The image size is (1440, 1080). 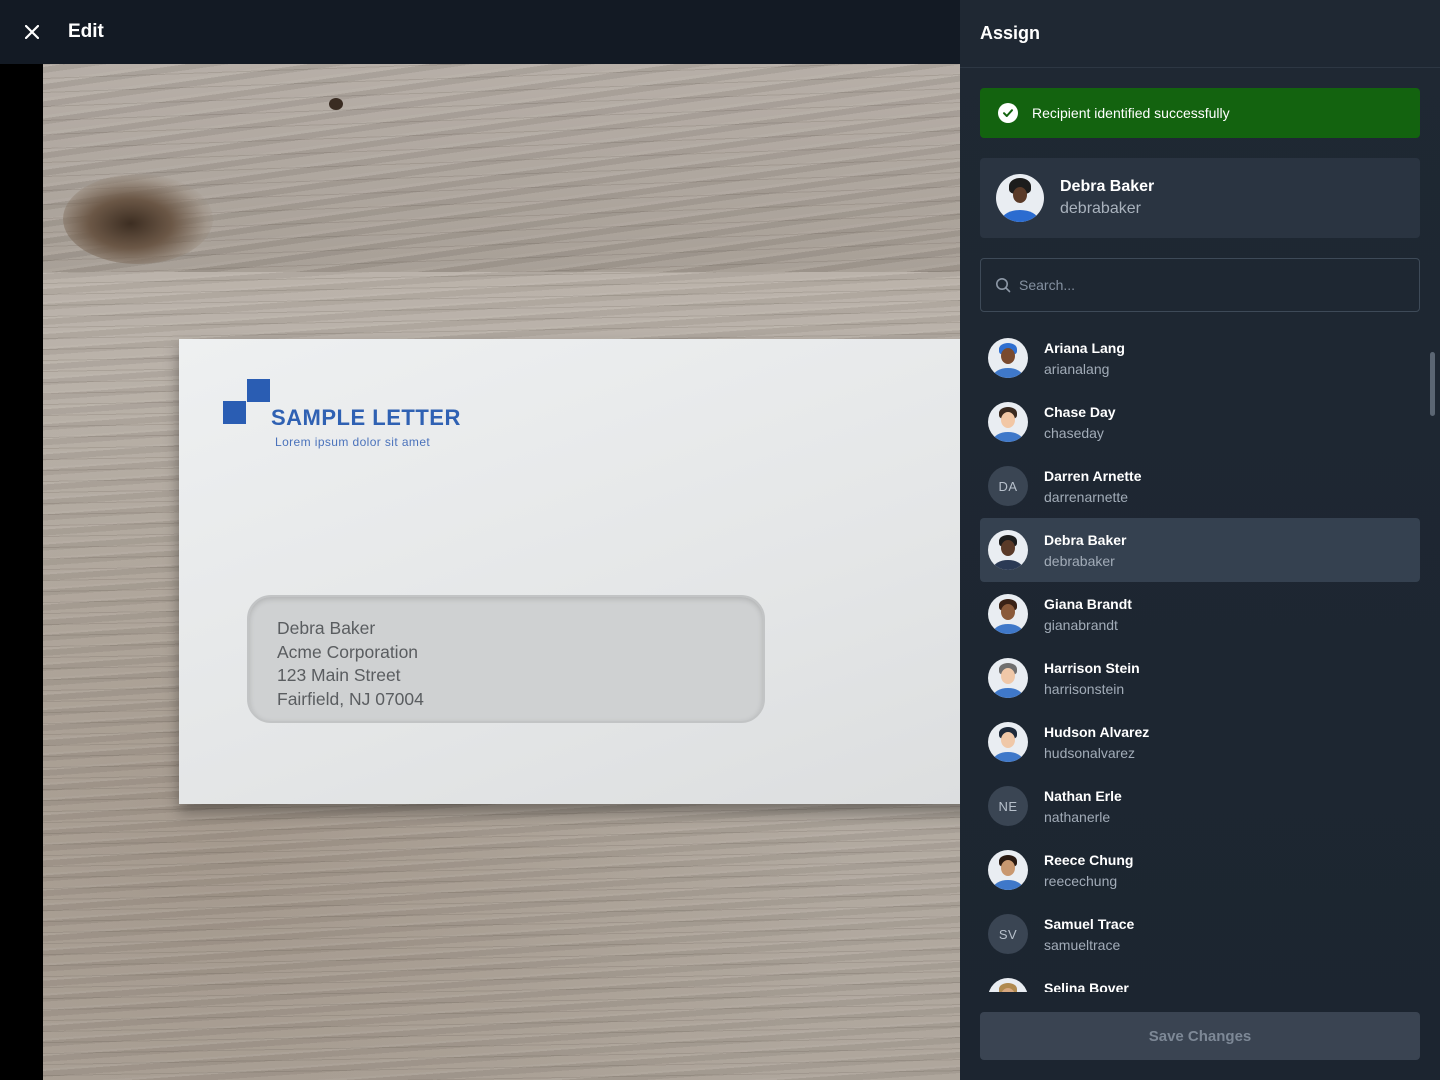 What do you see at coordinates (1074, 432) in the screenshot?
I see `recipient-username: chaseday` at bounding box center [1074, 432].